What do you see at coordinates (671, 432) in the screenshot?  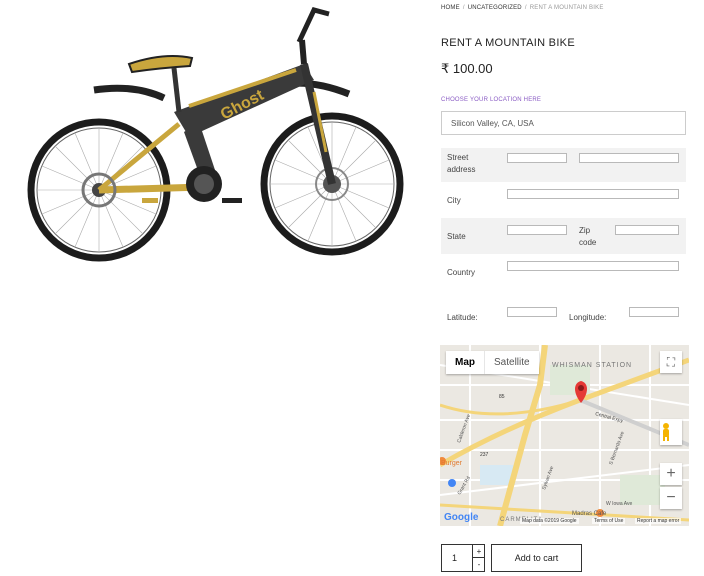 I see `street-view-pegman-icon` at bounding box center [671, 432].